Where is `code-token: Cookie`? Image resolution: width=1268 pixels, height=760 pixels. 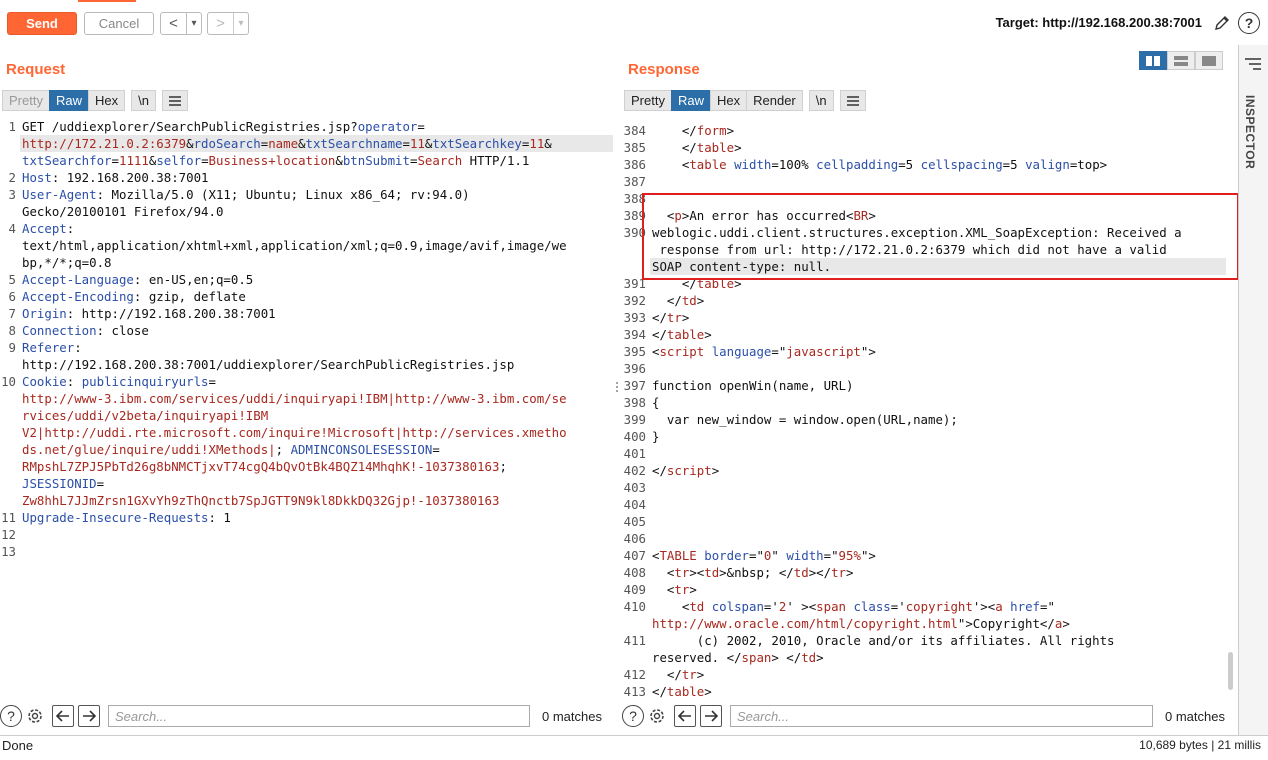 code-token: Cookie is located at coordinates (44, 381).